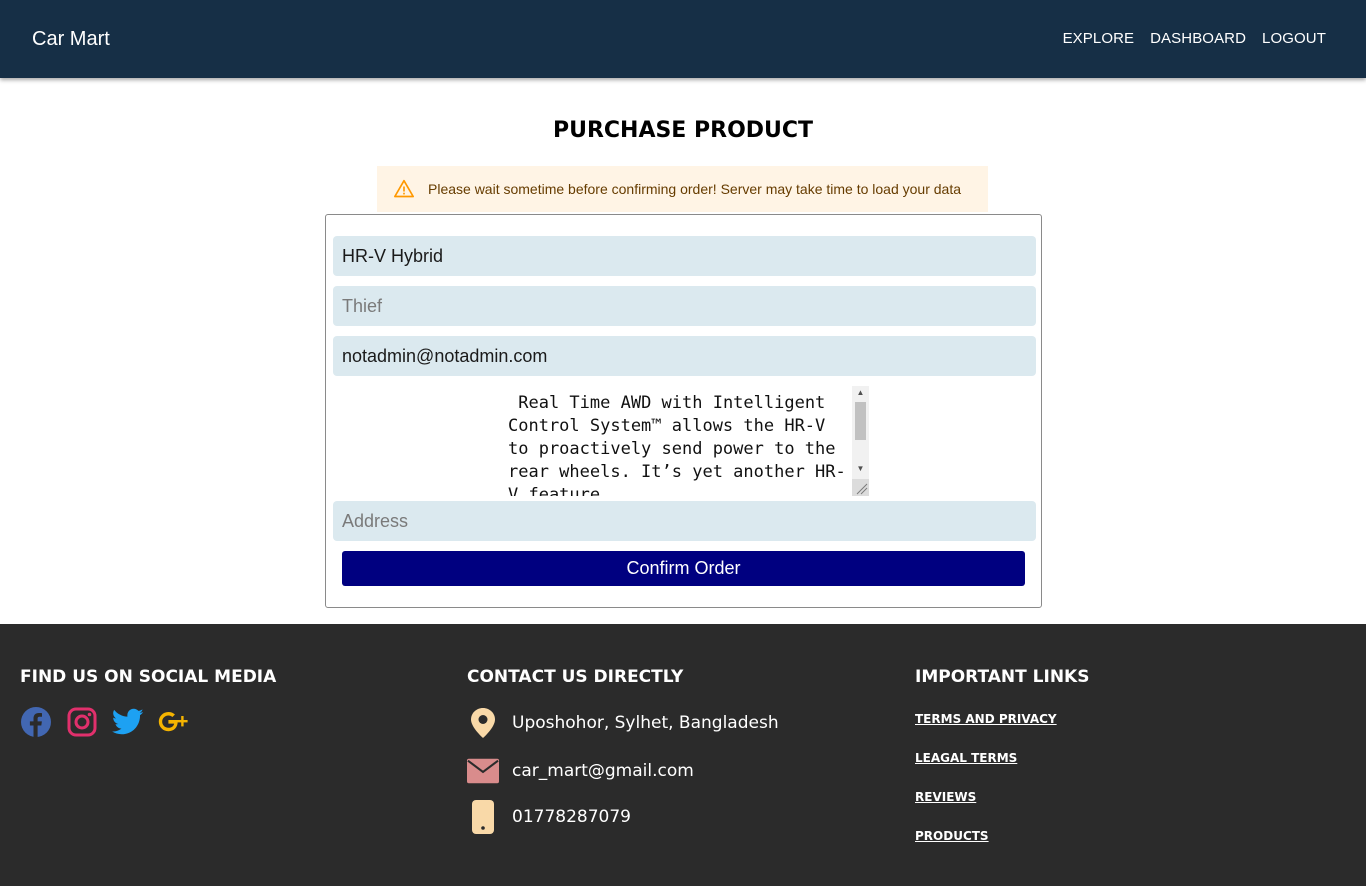 The width and height of the screenshot is (1366, 886). I want to click on links-heading: IMPORTANT LINKS, so click(1002, 677).